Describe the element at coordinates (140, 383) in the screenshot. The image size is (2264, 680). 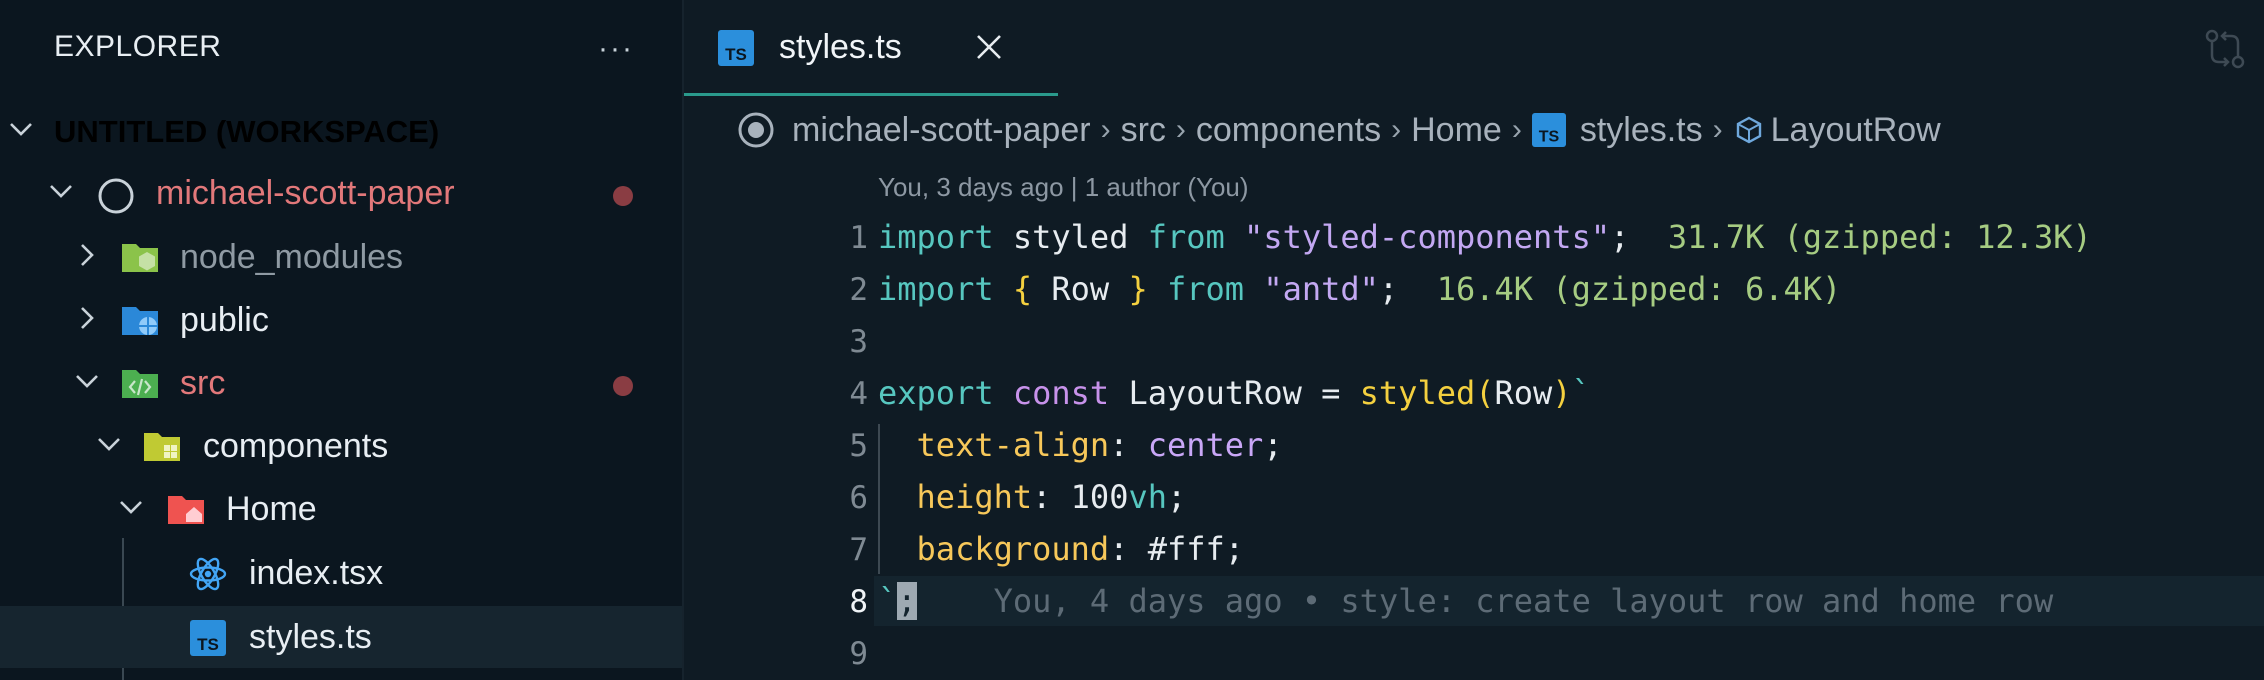
I see `folder-src-icon` at that location.